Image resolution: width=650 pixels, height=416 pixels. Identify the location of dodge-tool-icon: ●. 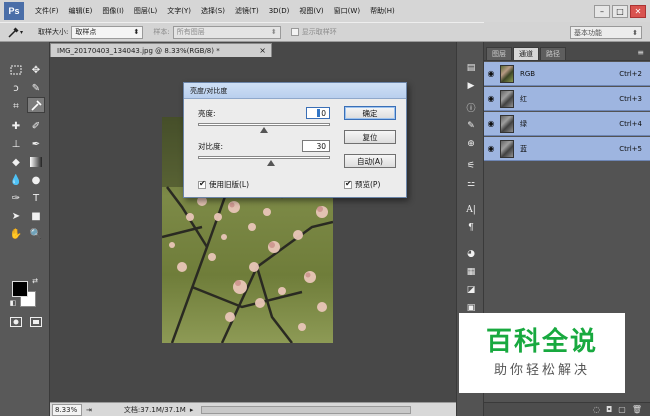
(36, 180).